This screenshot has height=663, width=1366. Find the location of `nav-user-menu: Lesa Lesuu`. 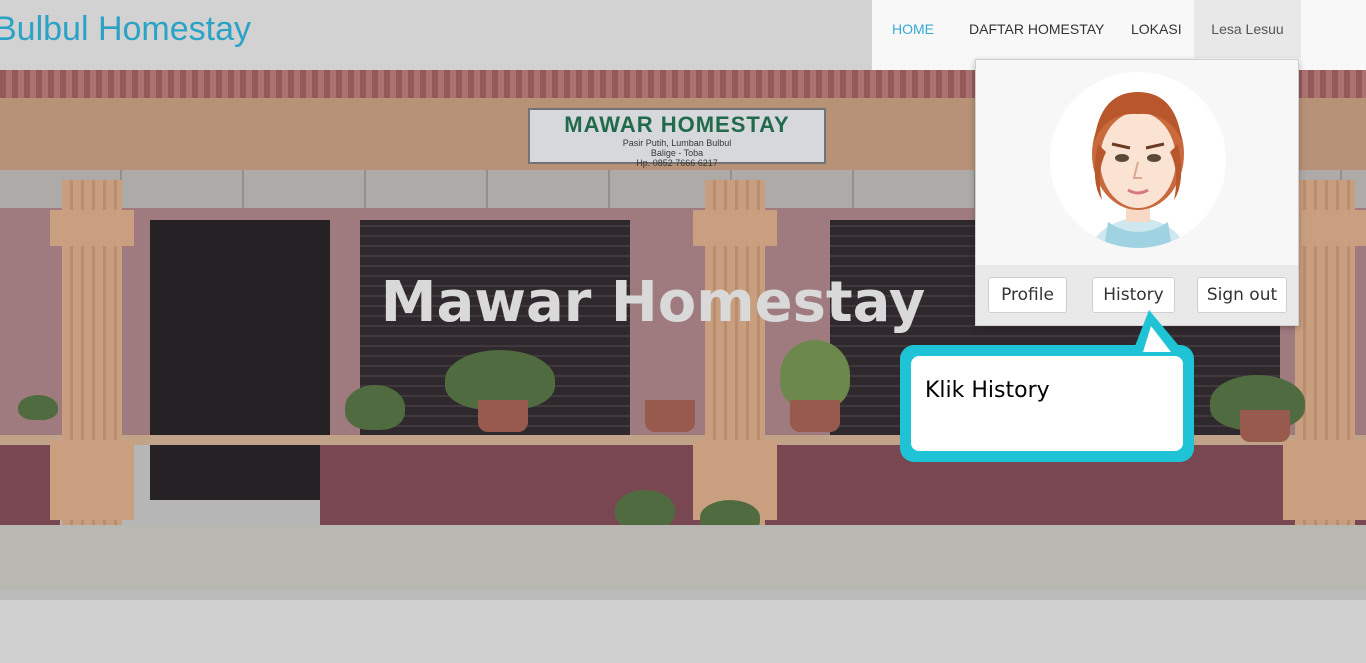

nav-user-menu: Lesa Lesuu is located at coordinates (1247, 29).